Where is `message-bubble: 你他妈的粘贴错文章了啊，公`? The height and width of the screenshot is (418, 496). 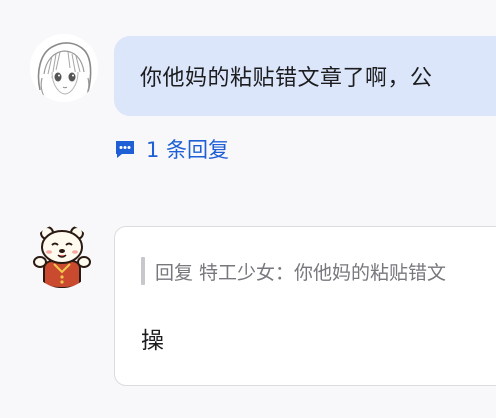
message-bubble: 你他妈的粘贴错文章了啊，公 is located at coordinates (305, 76).